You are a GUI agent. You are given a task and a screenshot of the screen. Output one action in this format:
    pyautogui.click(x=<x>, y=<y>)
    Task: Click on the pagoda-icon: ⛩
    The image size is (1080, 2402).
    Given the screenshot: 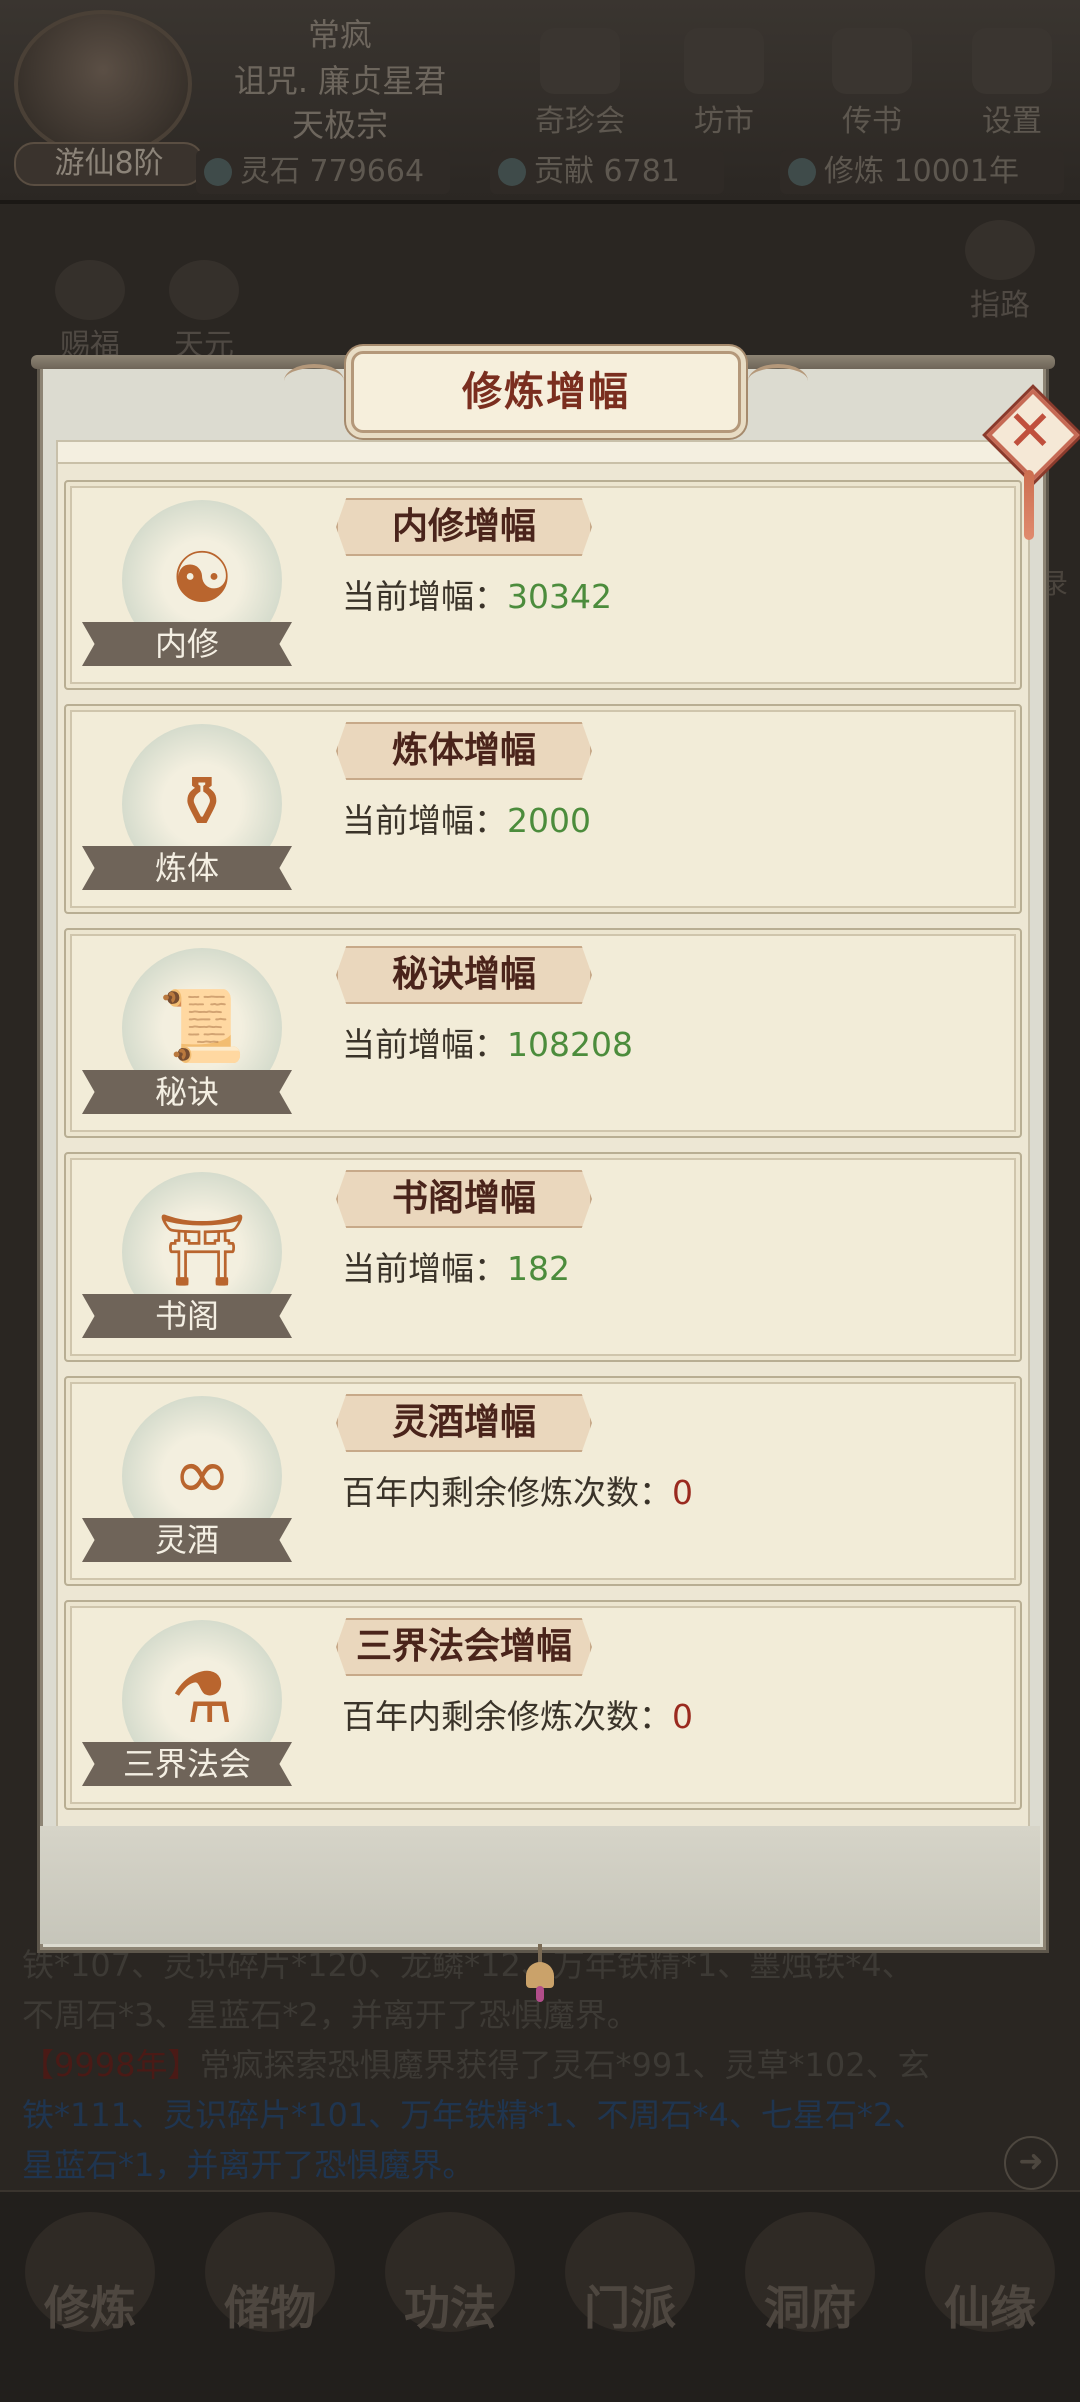 What is the action you would take?
    pyautogui.click(x=202, y=1250)
    